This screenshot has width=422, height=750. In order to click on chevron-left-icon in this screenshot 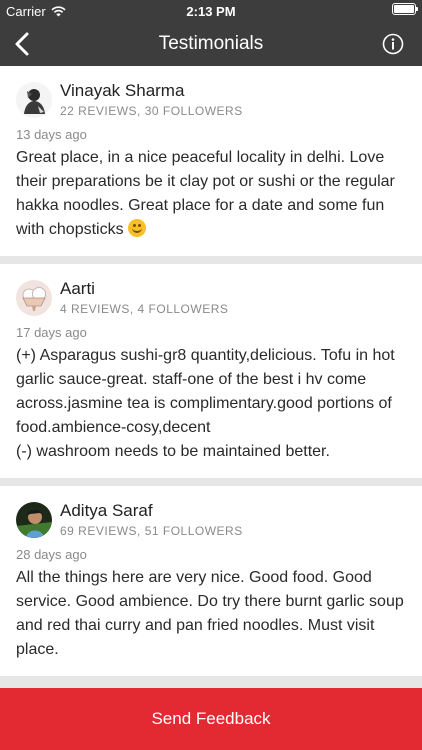, I will do `click(22, 44)`.